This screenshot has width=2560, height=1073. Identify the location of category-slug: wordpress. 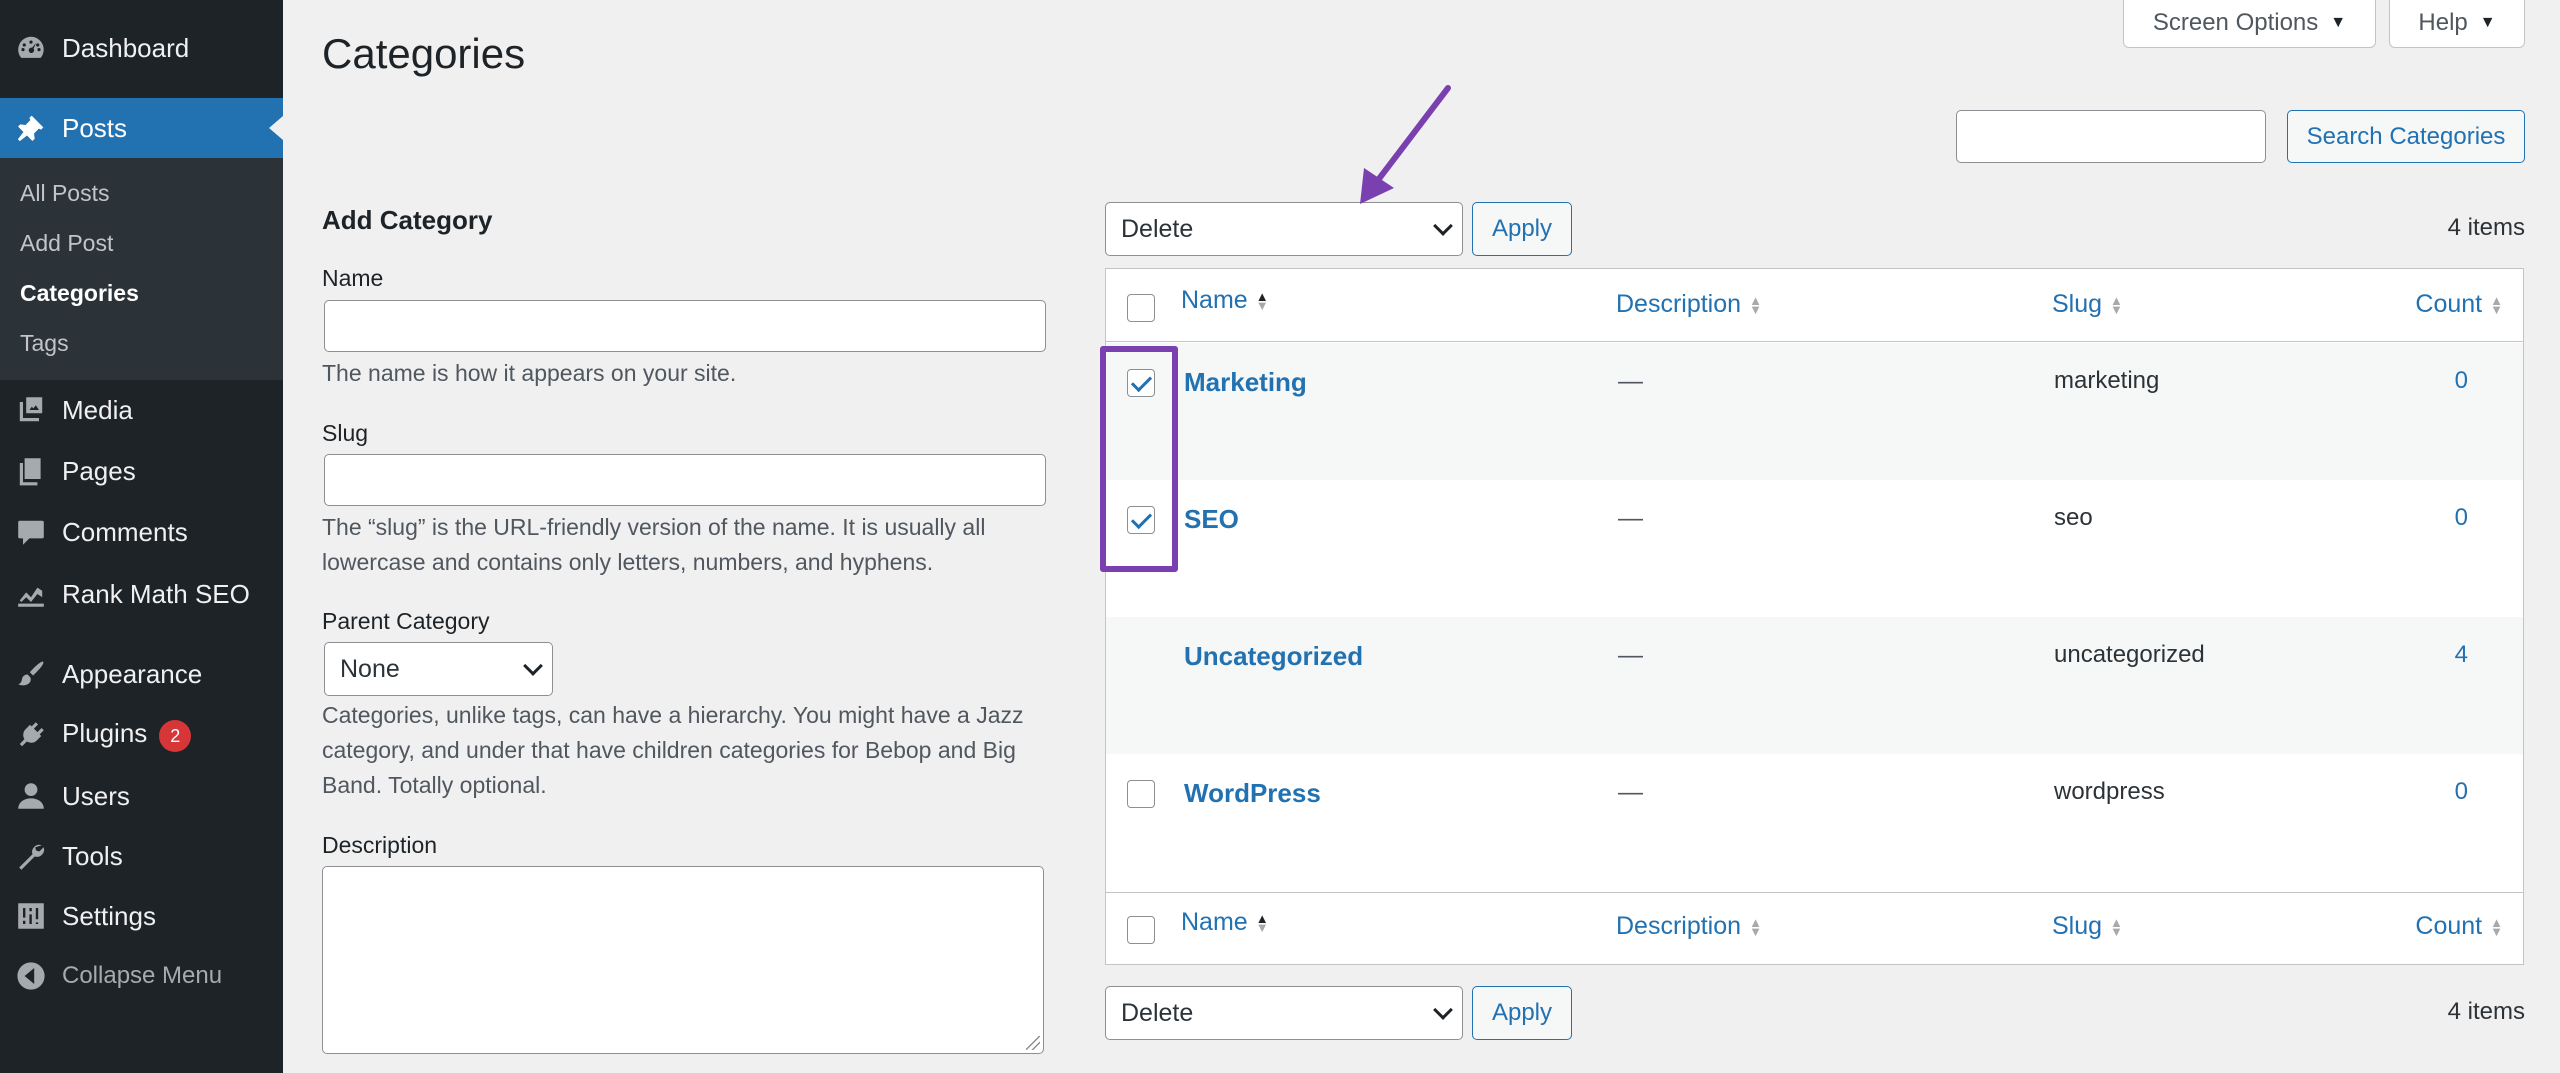
(2109, 791).